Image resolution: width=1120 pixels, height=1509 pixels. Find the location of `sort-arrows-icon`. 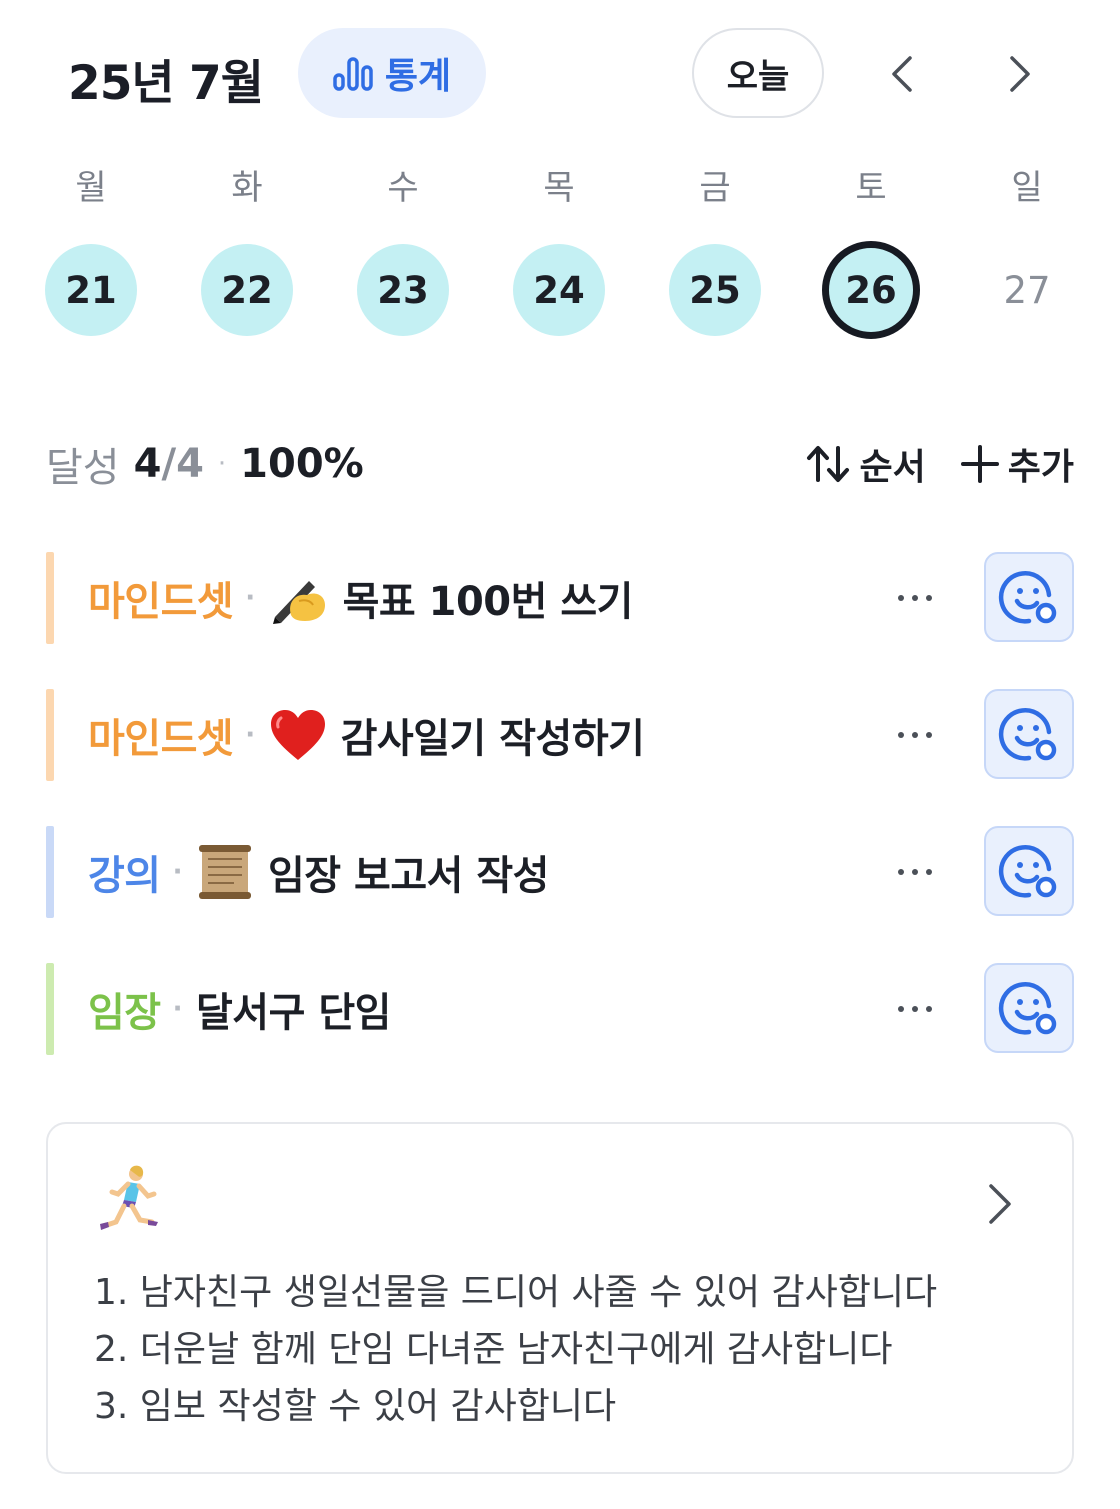

sort-arrows-icon is located at coordinates (828, 464).